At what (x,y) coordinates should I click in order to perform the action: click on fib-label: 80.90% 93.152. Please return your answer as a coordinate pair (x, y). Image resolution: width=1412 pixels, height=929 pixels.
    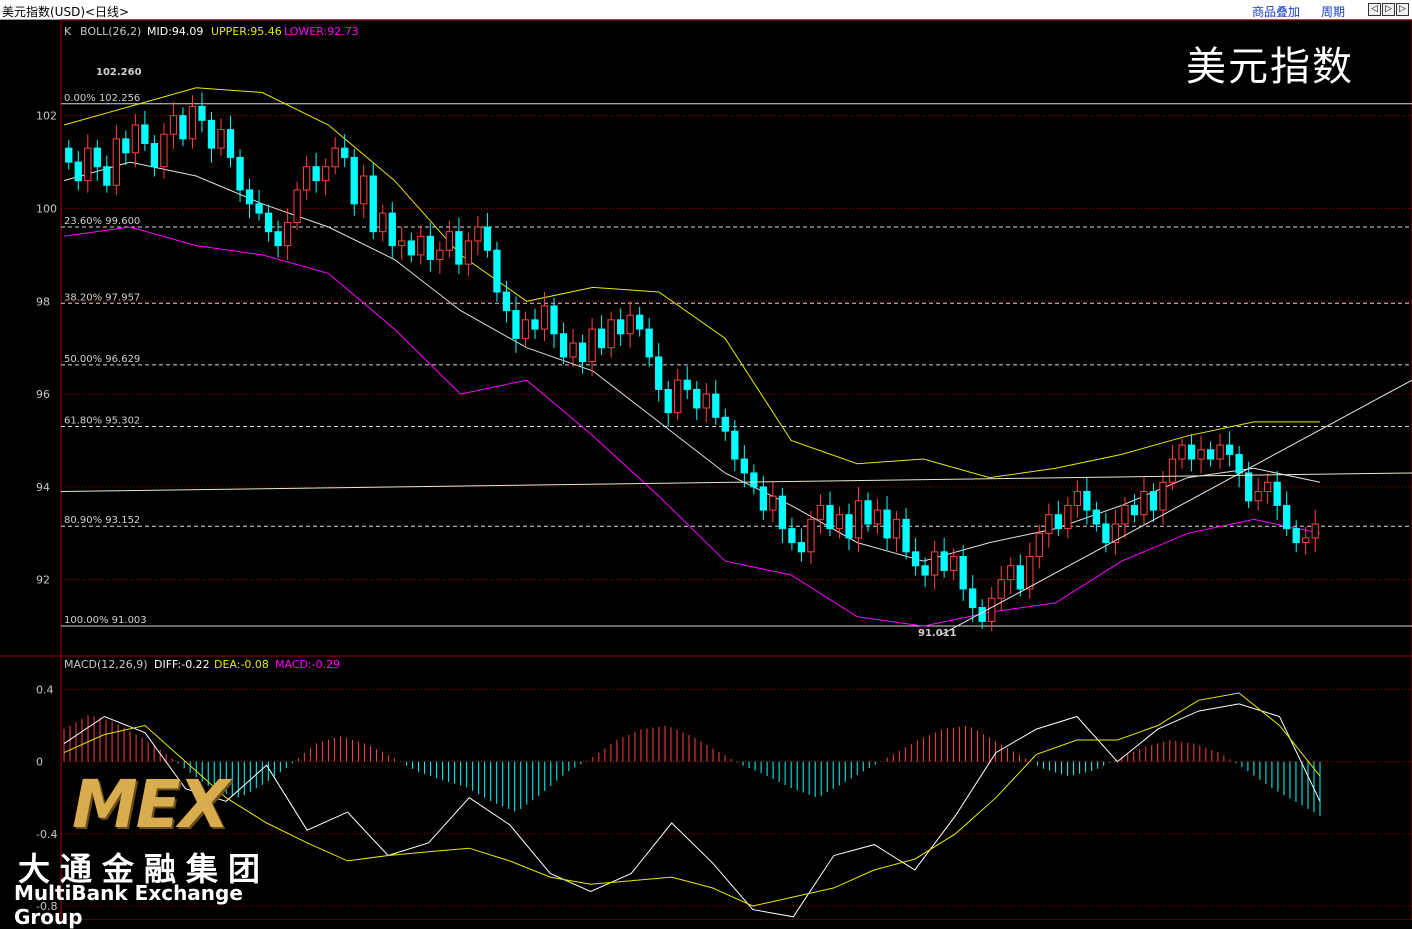
    Looking at the image, I should click on (102, 520).